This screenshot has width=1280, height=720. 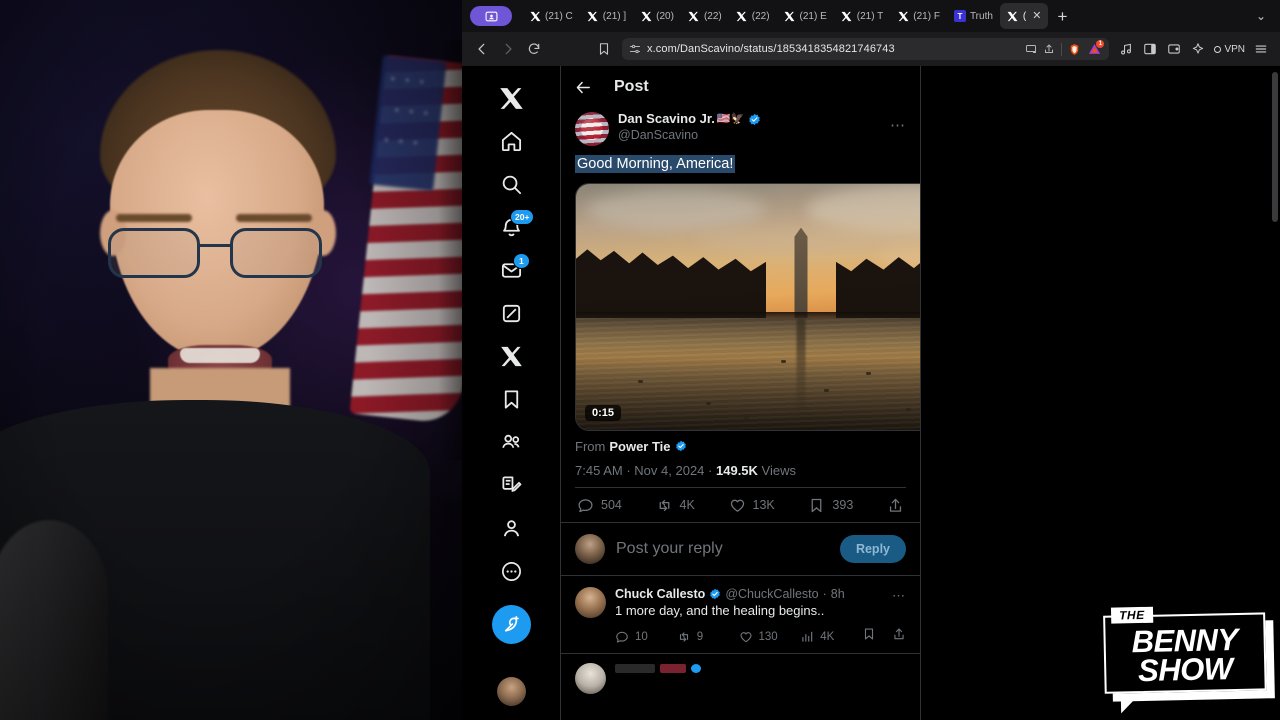 What do you see at coordinates (740, 446) in the screenshot?
I see `post-source-row: From Power Tie` at bounding box center [740, 446].